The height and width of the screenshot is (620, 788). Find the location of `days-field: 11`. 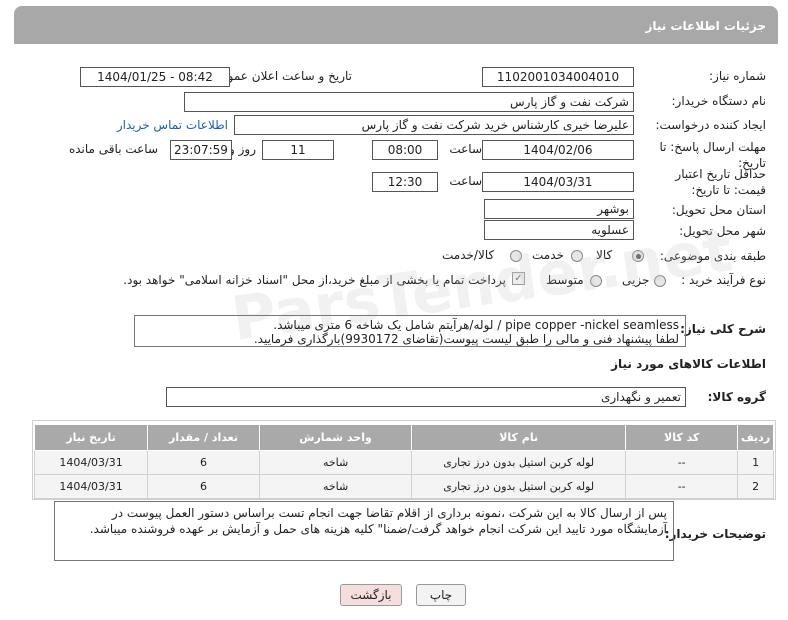

days-field: 11 is located at coordinates (298, 150).